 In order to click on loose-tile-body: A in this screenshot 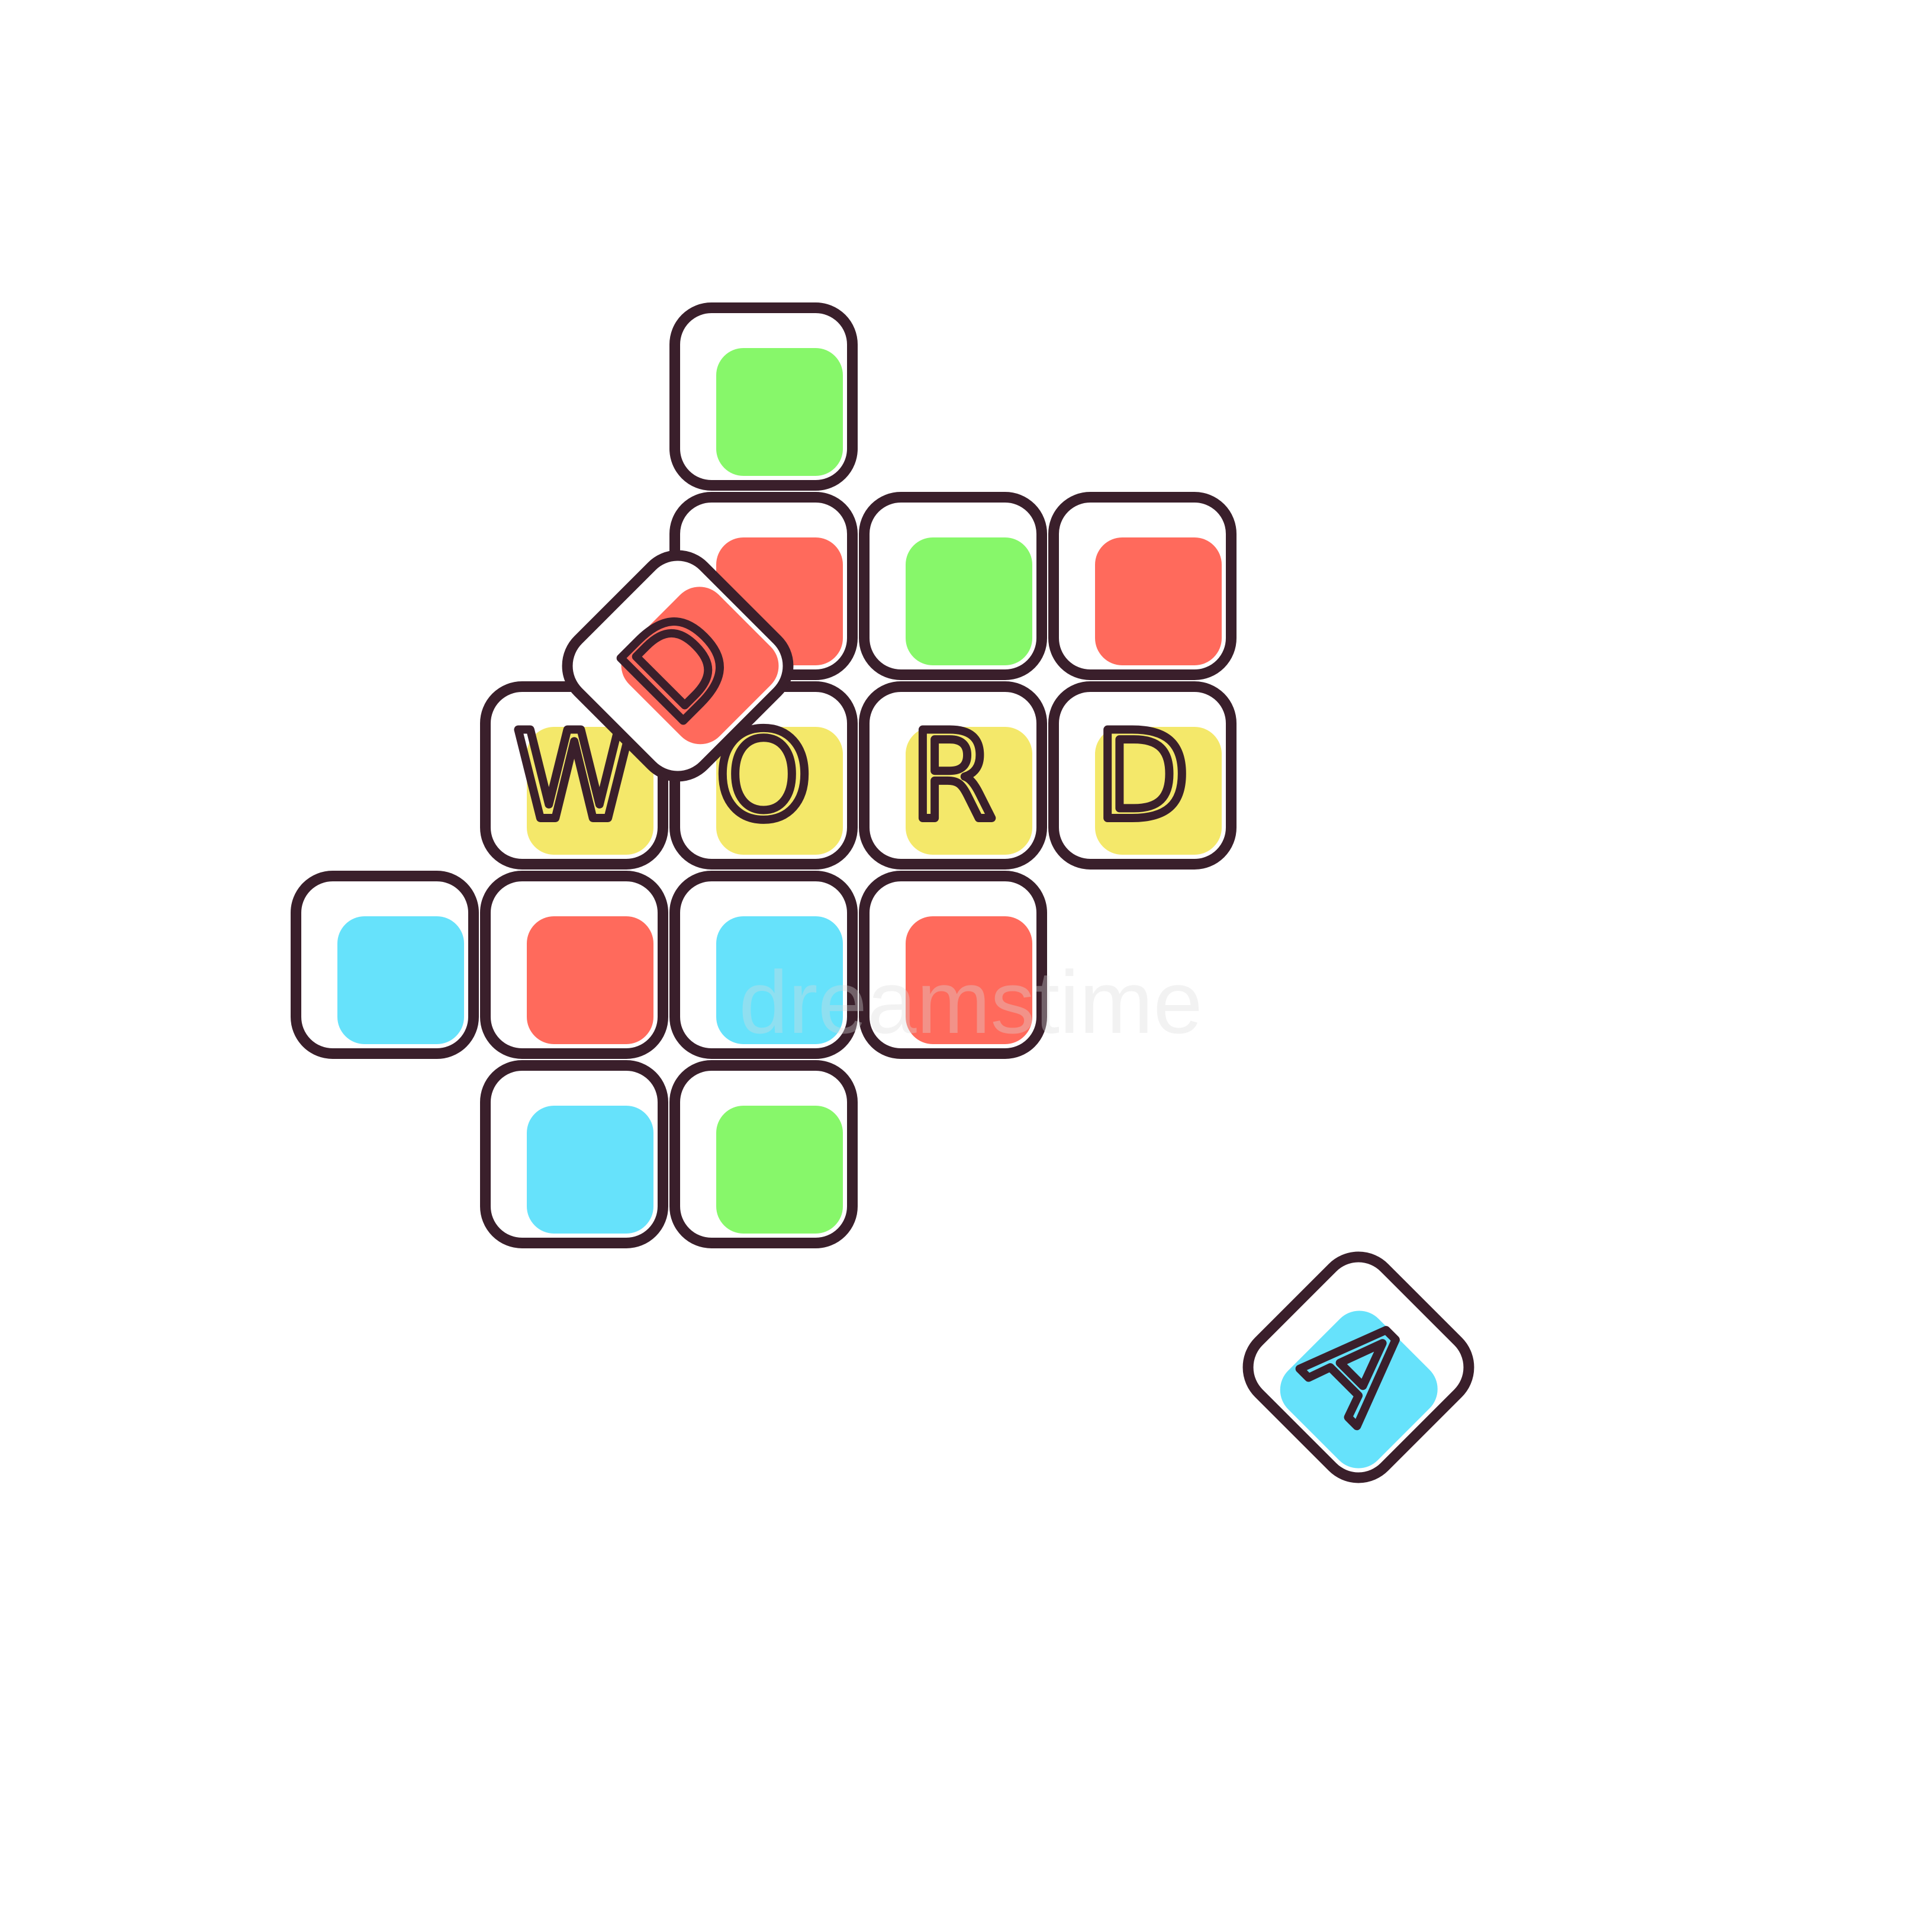, I will do `click(1358, 1367)`.